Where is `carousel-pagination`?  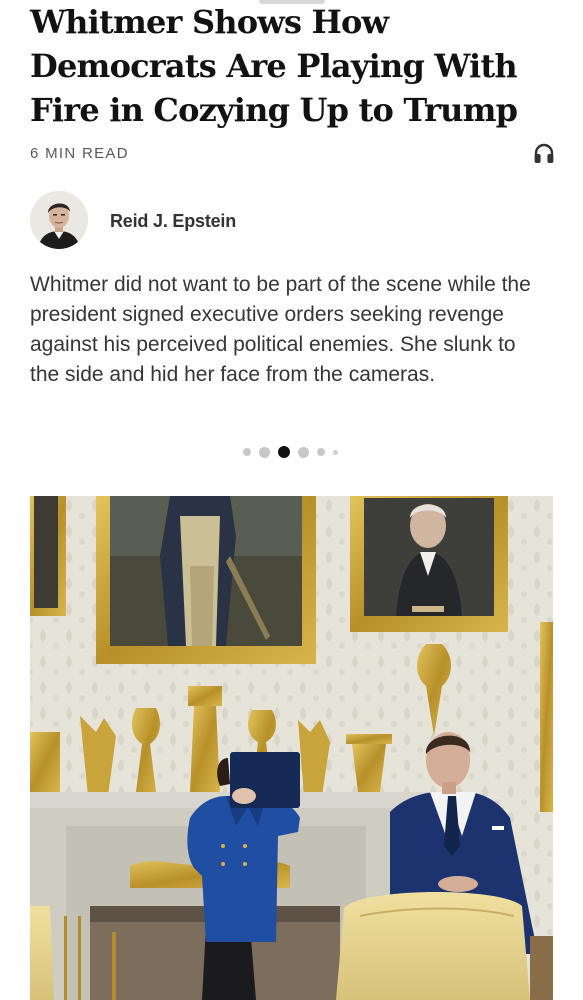
carousel-pagination is located at coordinates (290, 452).